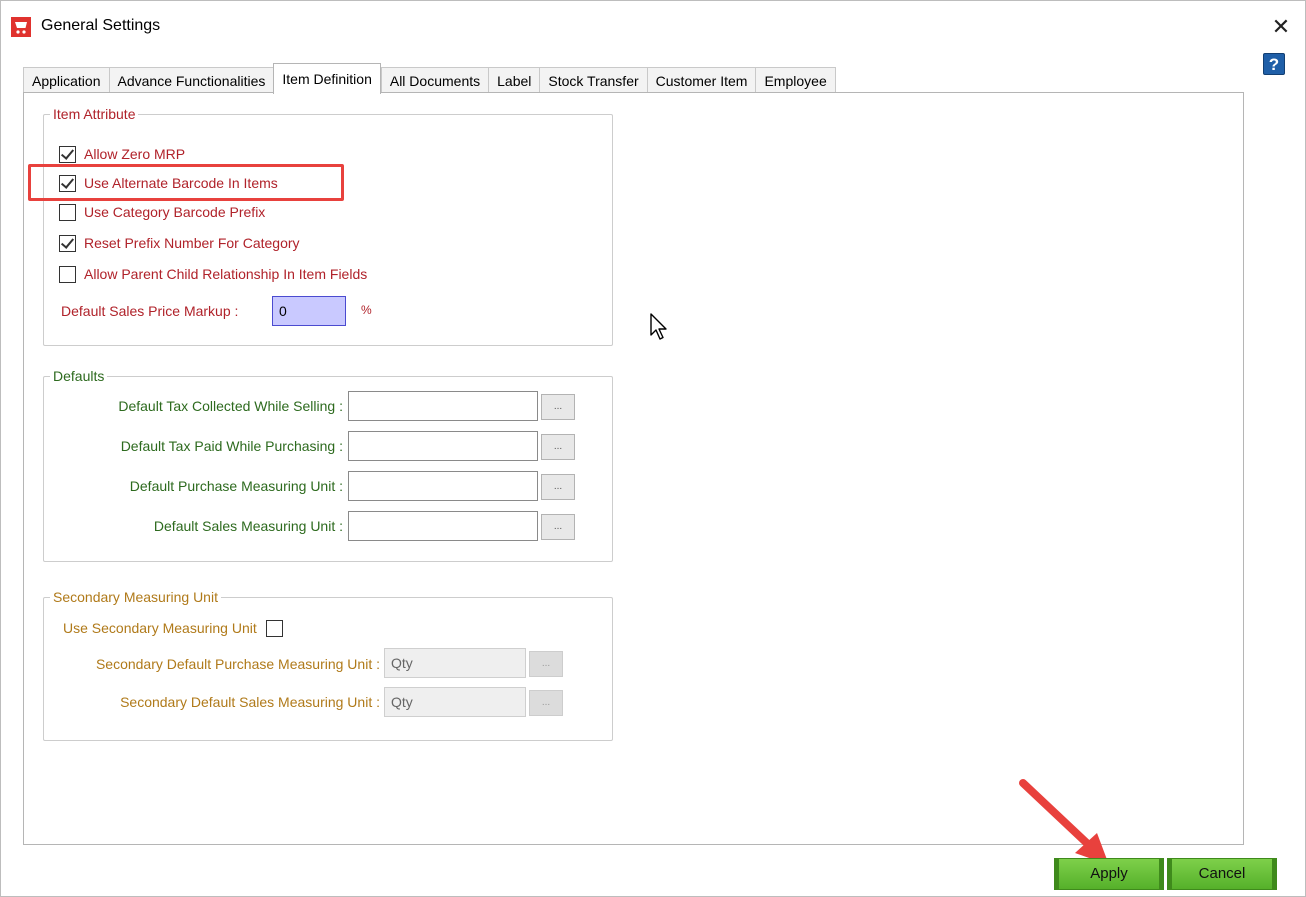 This screenshot has height=897, width=1306. Describe the element at coordinates (593, 80) in the screenshot. I see `tab-stock-transfer: Stock Transfer` at that location.